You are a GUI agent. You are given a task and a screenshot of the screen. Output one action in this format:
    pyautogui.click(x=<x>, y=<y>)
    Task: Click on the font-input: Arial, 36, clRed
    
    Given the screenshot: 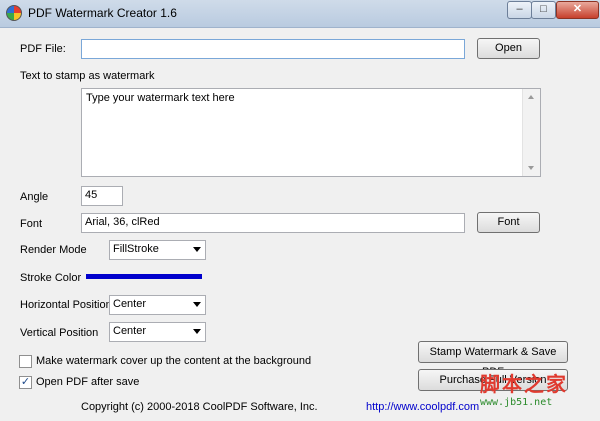 What is the action you would take?
    pyautogui.click(x=273, y=223)
    